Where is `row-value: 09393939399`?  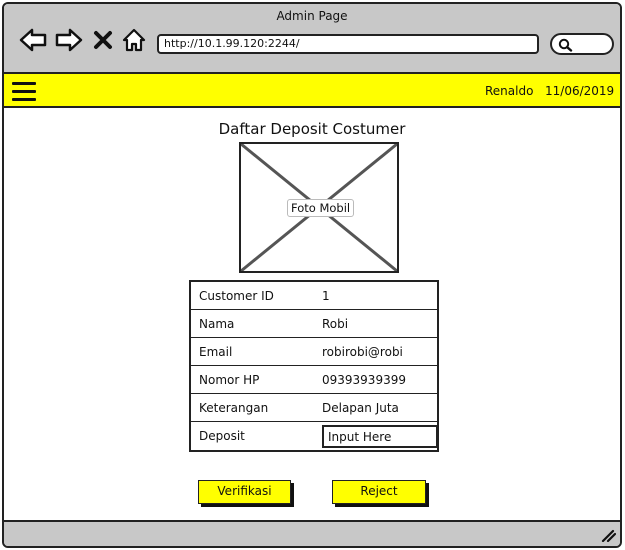
row-value: 09393939399 is located at coordinates (364, 380).